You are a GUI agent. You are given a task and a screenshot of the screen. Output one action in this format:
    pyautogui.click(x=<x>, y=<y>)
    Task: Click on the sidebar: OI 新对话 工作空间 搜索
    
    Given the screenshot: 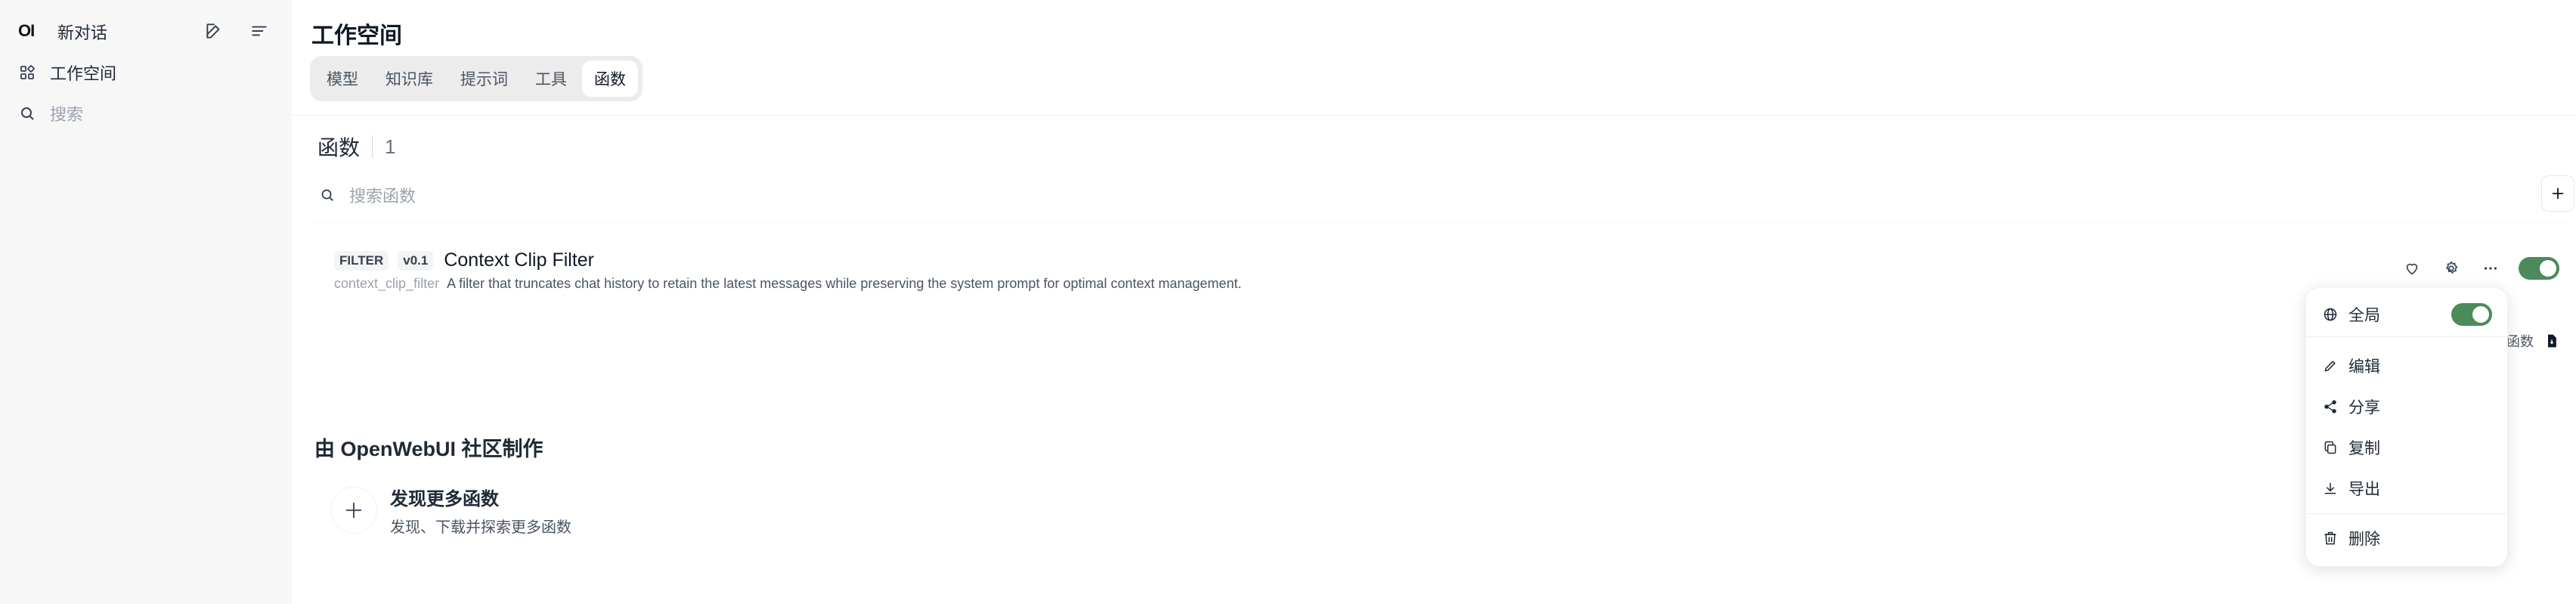 What is the action you would take?
    pyautogui.click(x=146, y=302)
    